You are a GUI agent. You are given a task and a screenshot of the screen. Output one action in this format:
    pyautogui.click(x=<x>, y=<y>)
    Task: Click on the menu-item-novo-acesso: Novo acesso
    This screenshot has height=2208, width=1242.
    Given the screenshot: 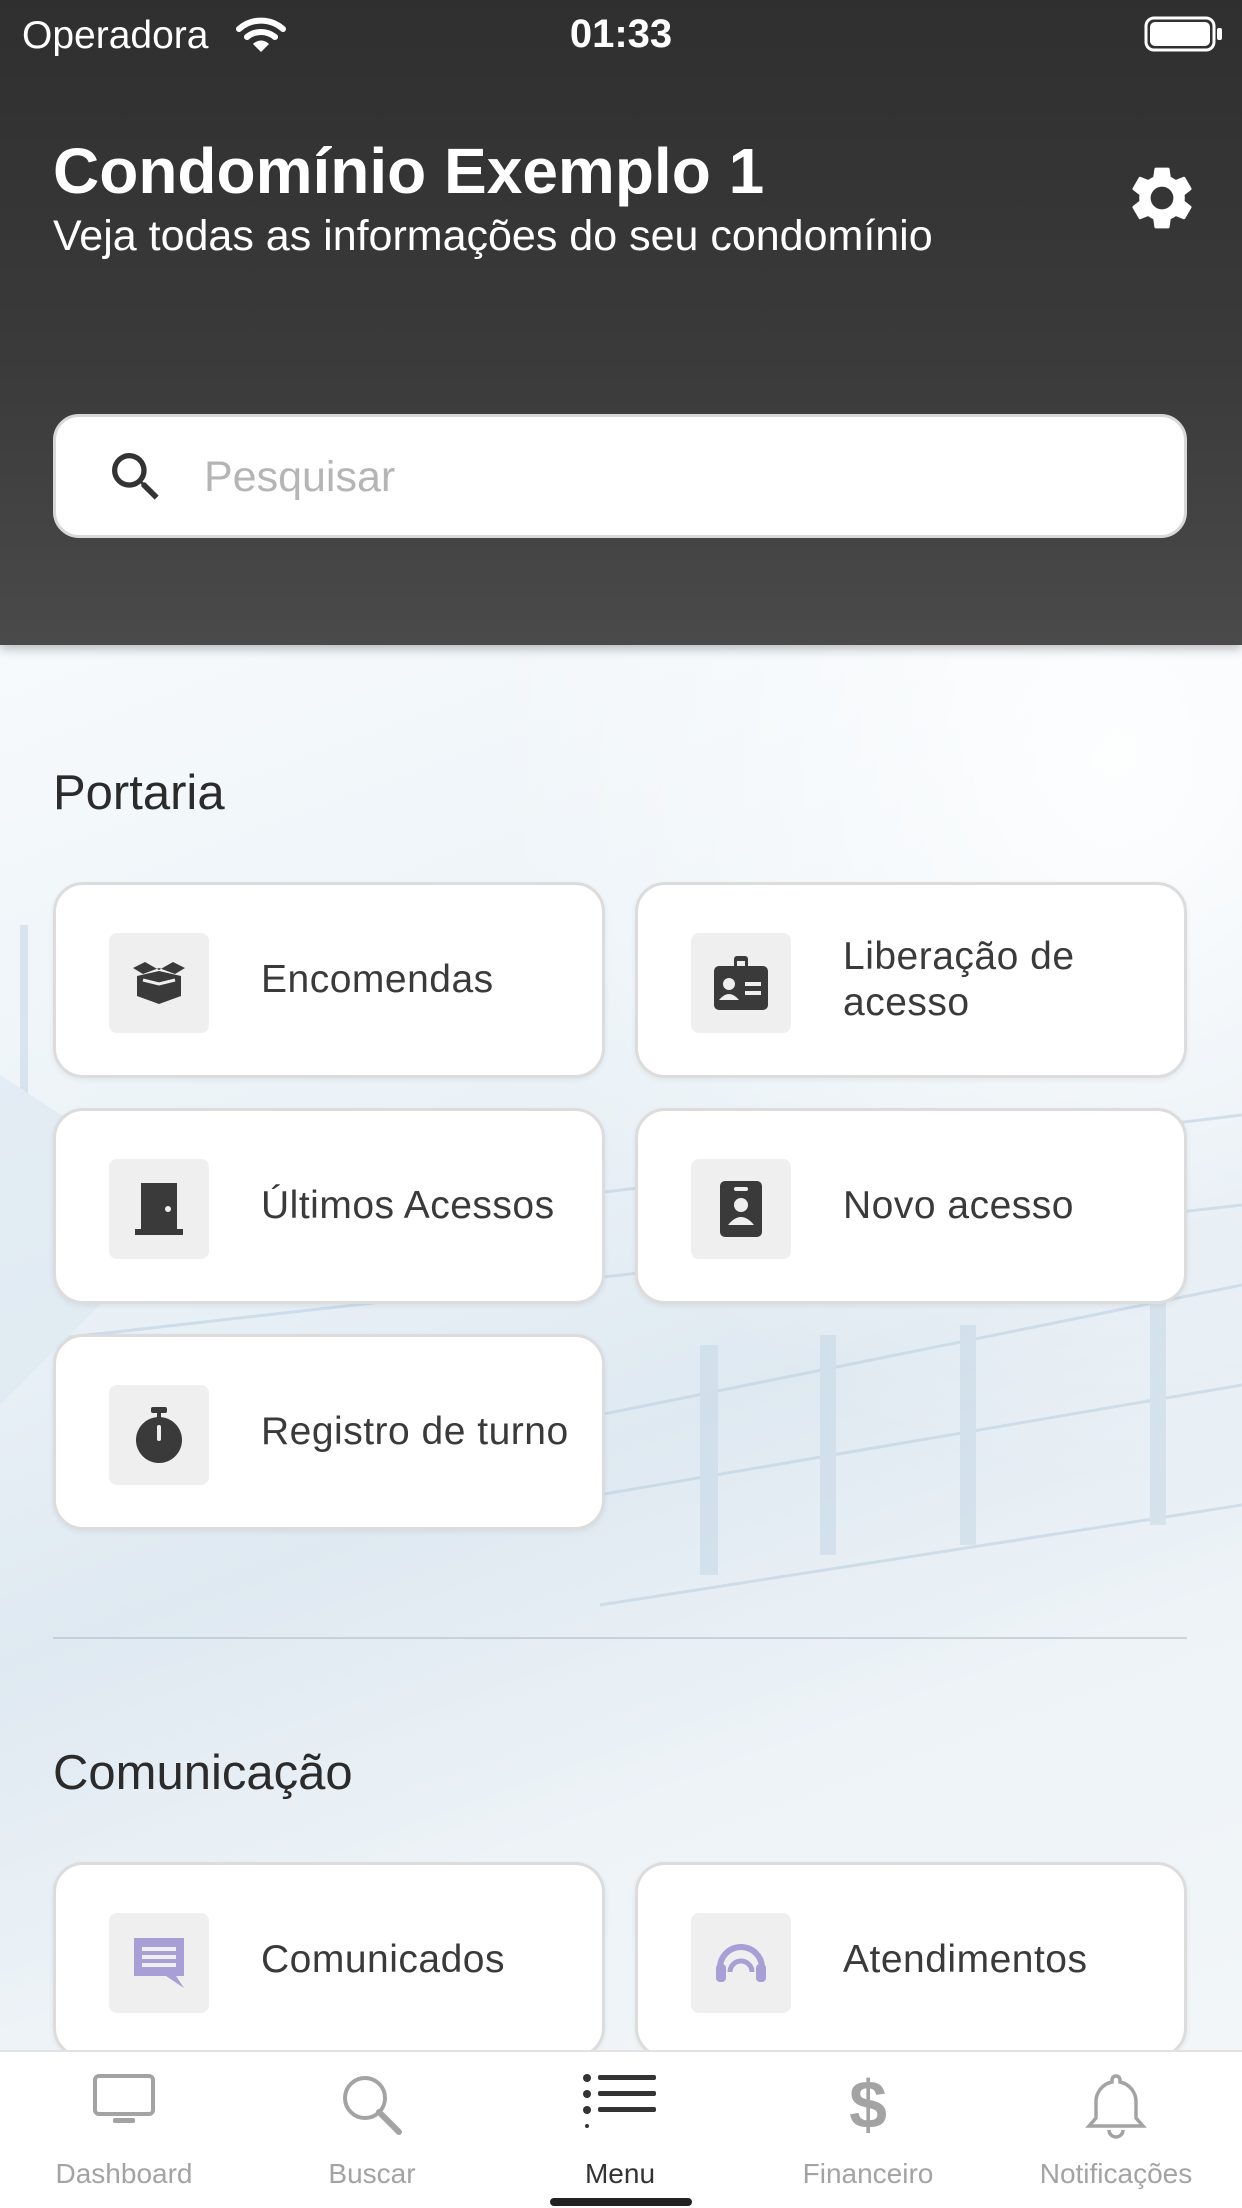 What is the action you would take?
    pyautogui.click(x=911, y=1206)
    